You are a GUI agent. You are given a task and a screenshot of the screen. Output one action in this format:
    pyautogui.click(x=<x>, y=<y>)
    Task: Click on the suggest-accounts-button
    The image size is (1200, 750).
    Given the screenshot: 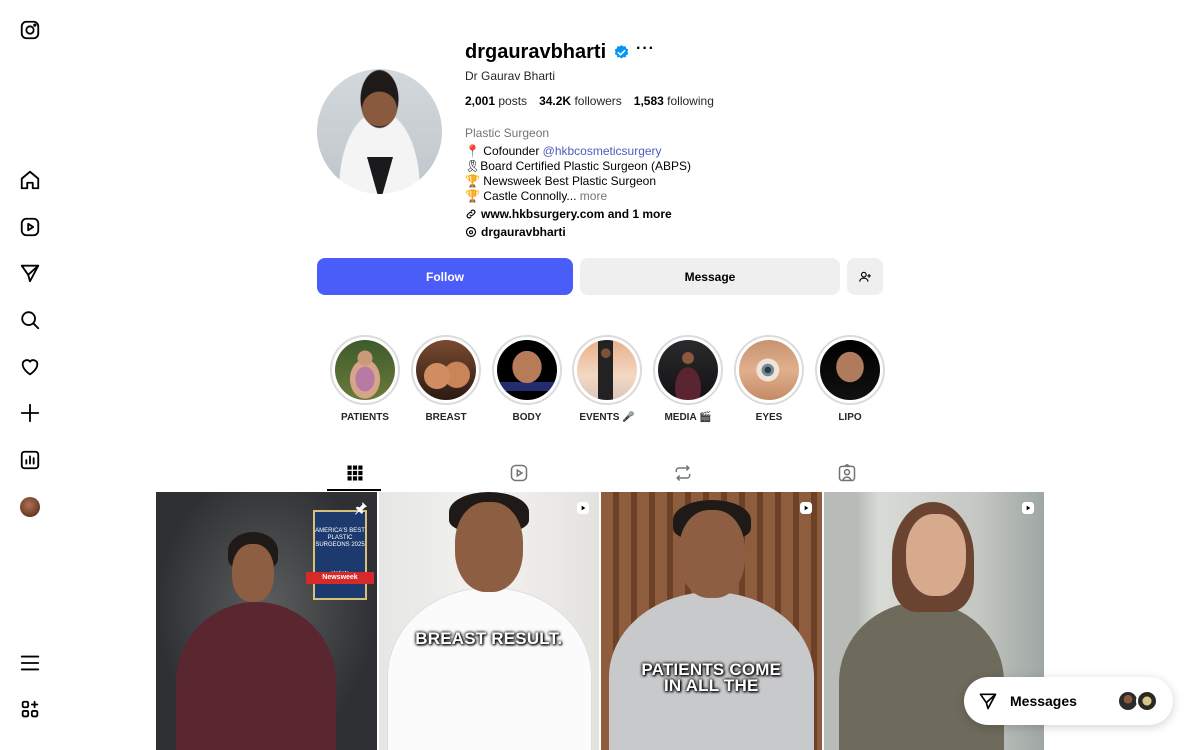 What is the action you would take?
    pyautogui.click(x=865, y=276)
    